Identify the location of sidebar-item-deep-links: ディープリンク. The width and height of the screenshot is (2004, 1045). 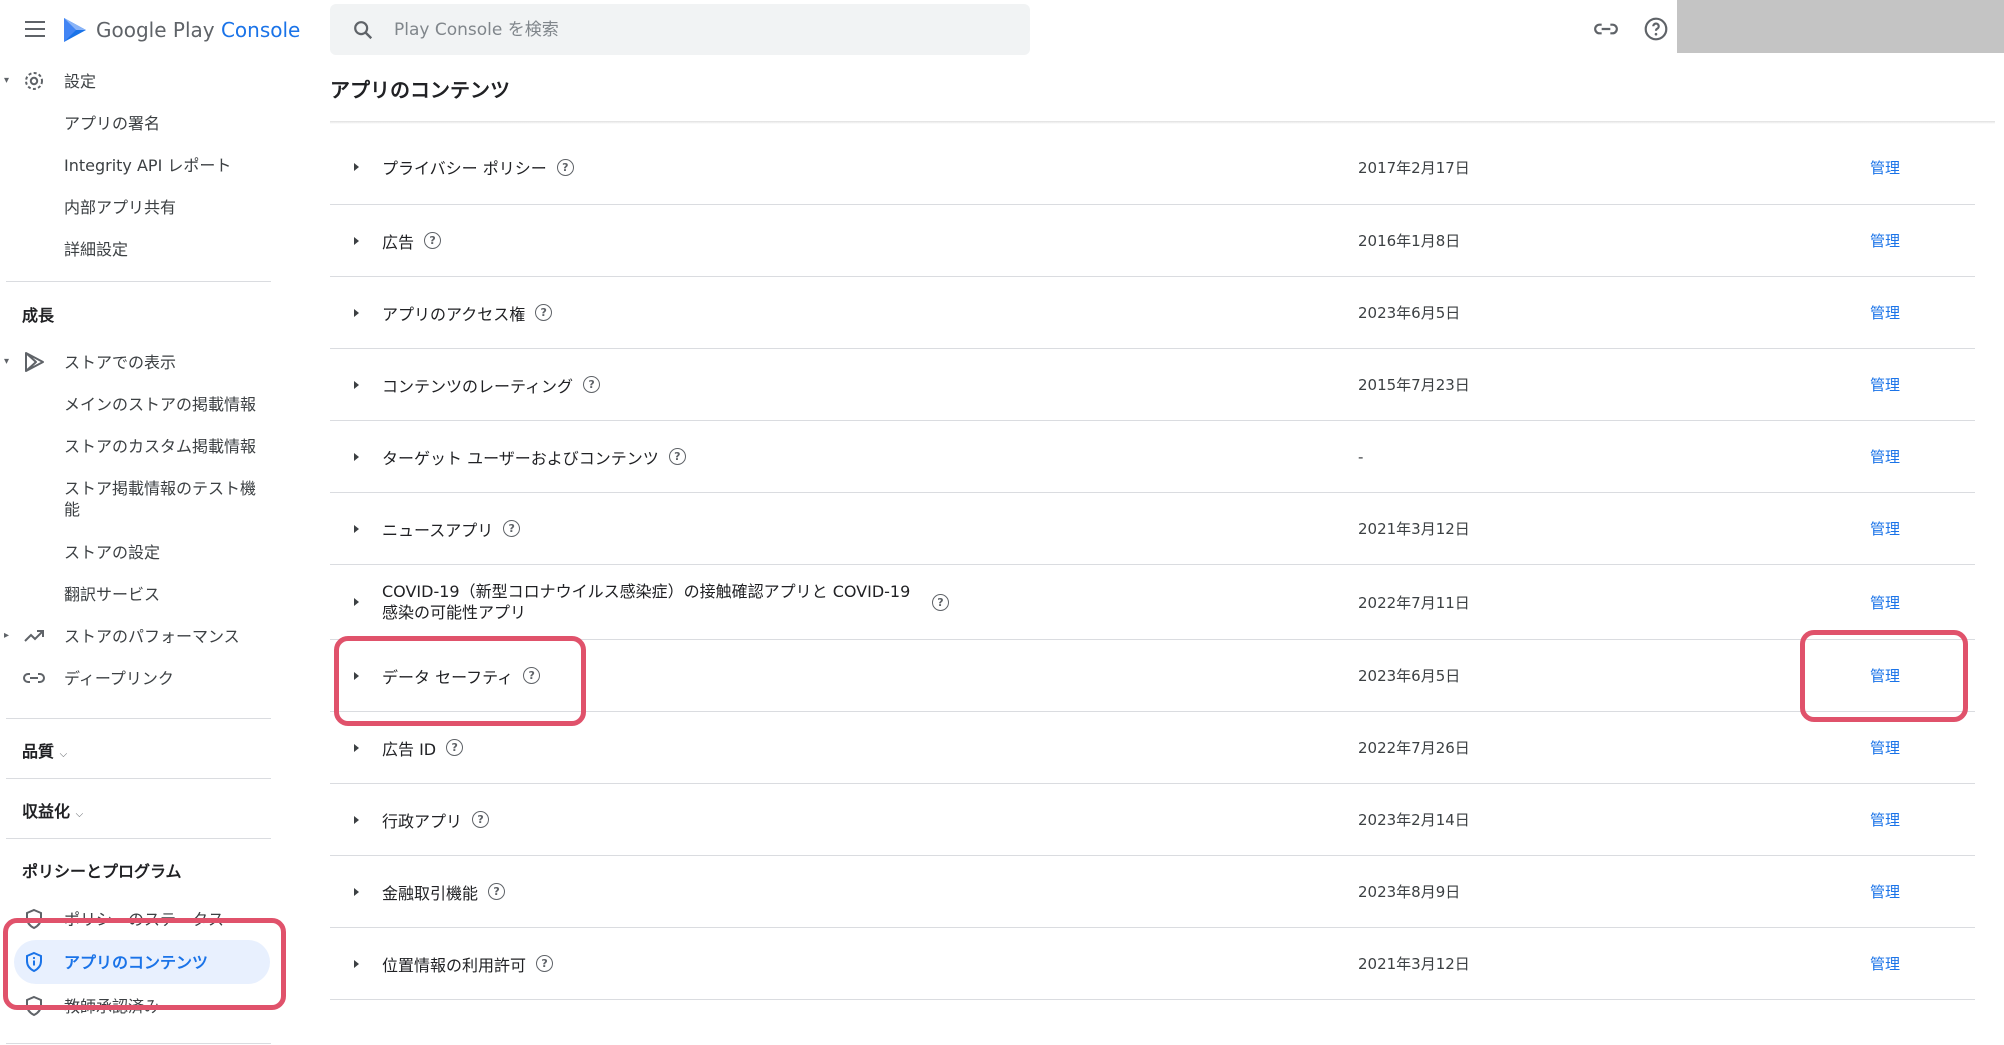
(137, 677).